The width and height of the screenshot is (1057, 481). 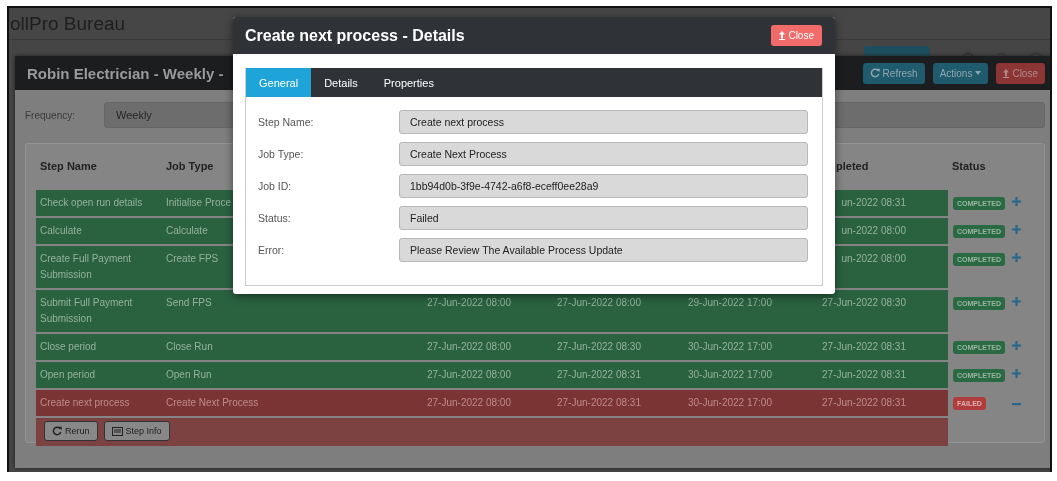 What do you see at coordinates (136, 431) in the screenshot?
I see `step-info-button: Step Info` at bounding box center [136, 431].